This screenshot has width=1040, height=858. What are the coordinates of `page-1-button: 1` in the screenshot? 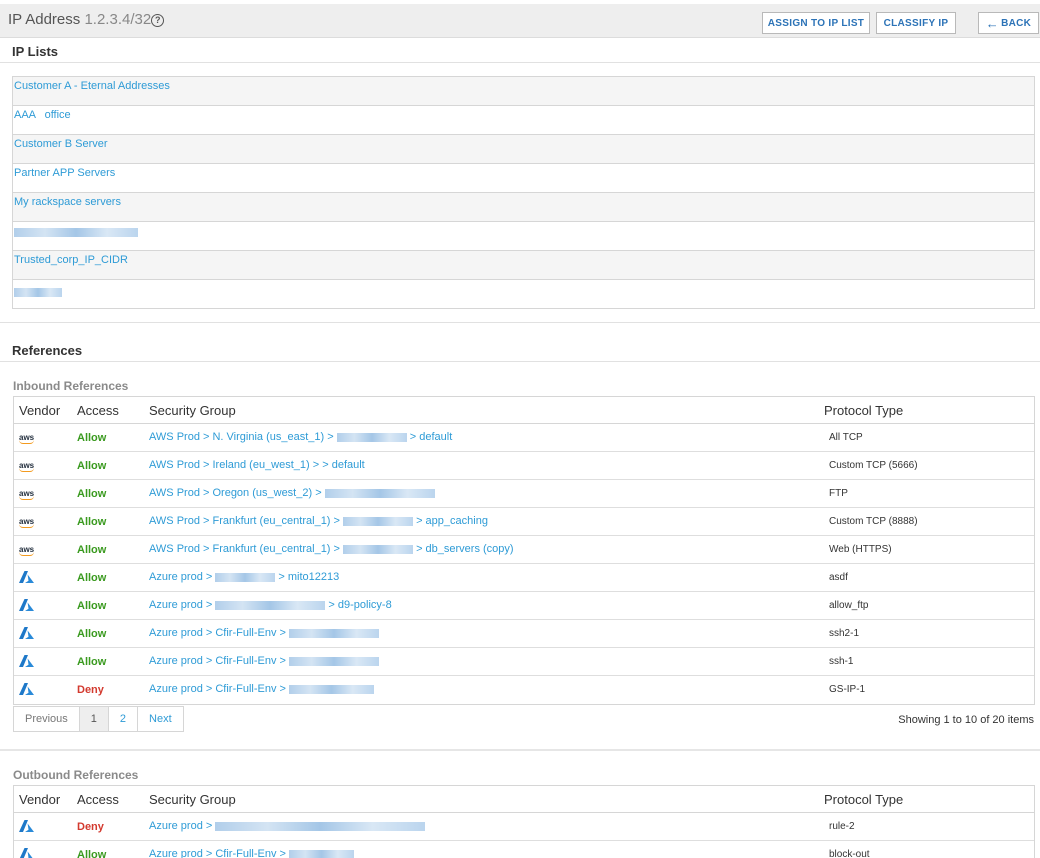 It's located at (94, 719).